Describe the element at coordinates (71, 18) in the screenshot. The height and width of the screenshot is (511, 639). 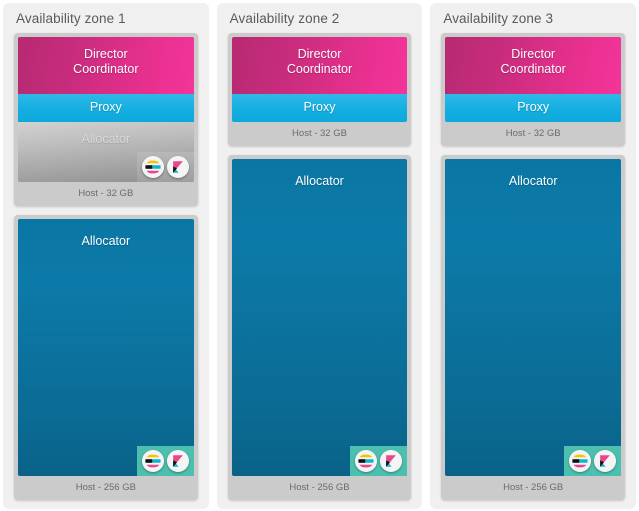
I see `availability-zone-title: Availability zone 1` at that location.